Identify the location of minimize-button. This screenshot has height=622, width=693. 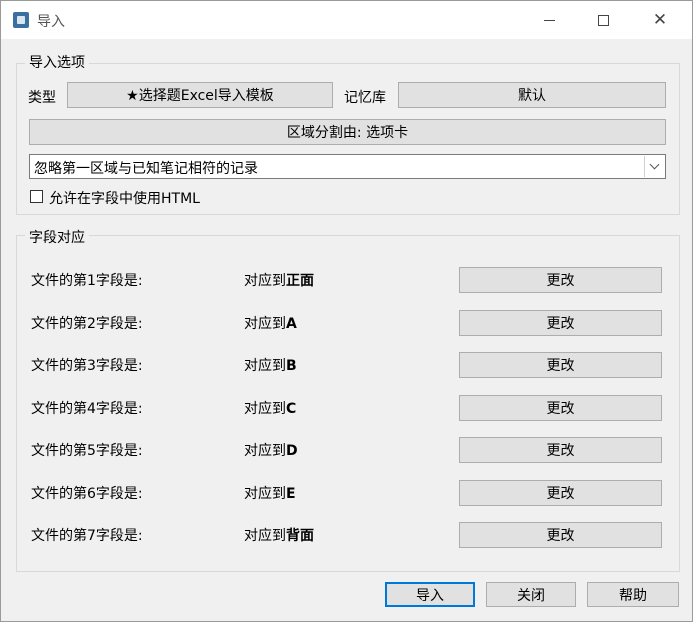
(549, 20).